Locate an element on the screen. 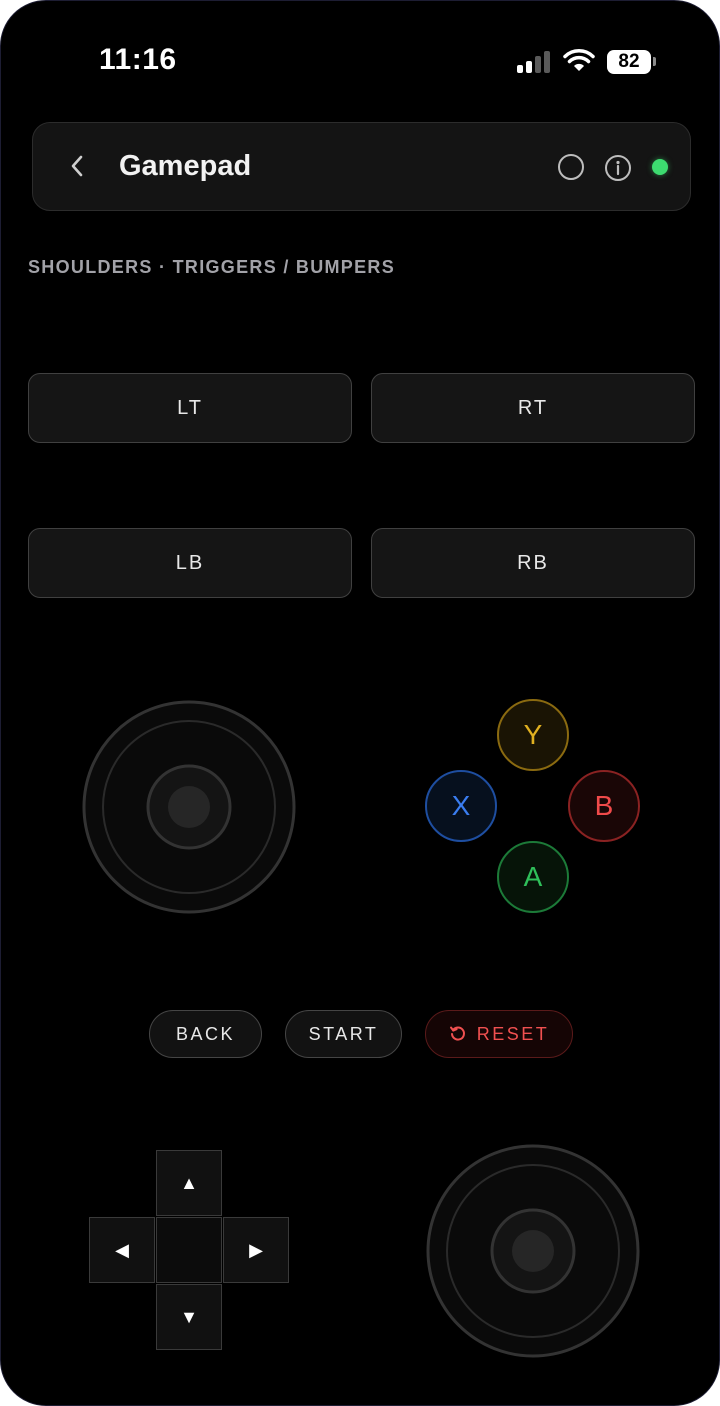 The image size is (720, 1406). dpad-down: ▼ is located at coordinates (189, 1317).